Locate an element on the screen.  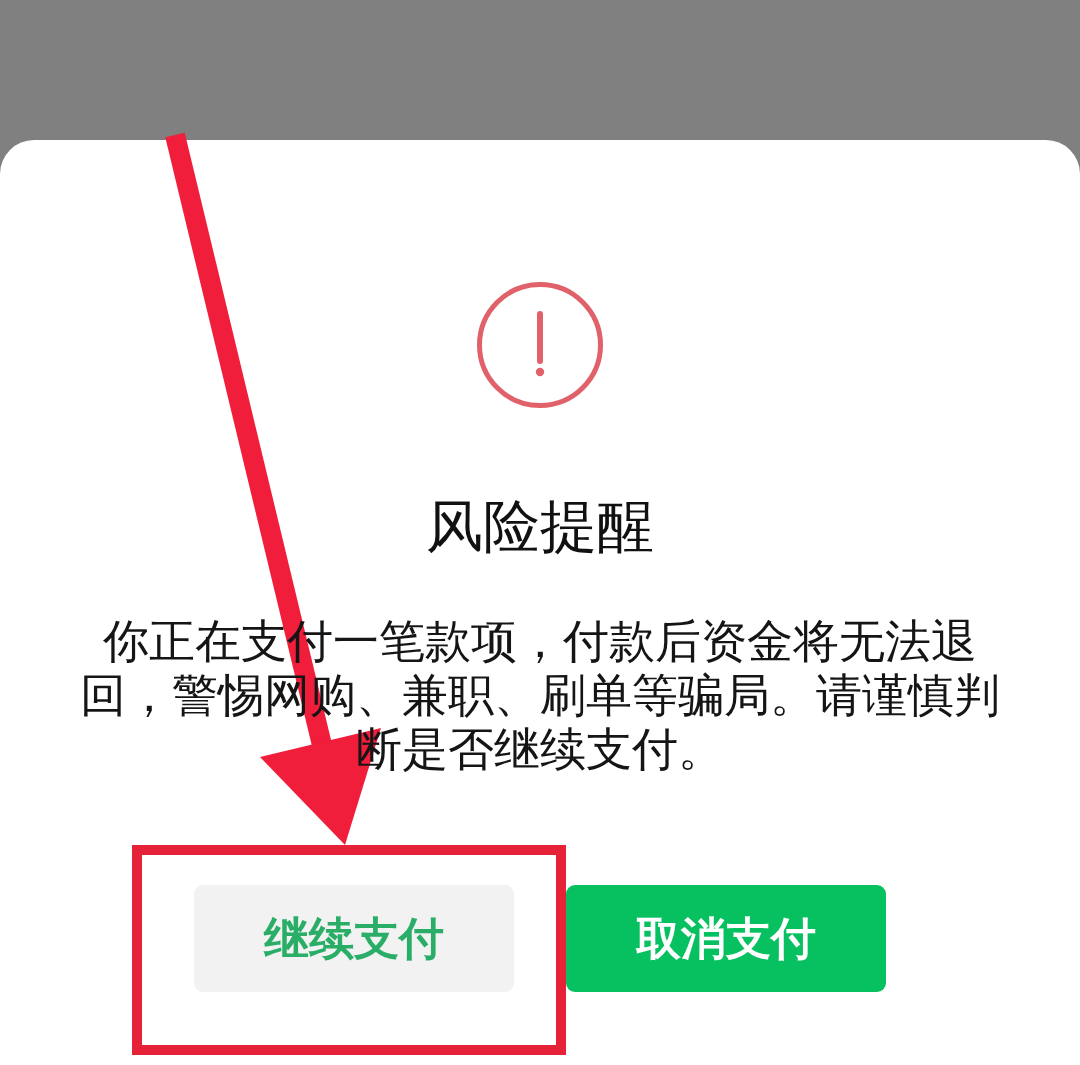
warning-icon is located at coordinates (540, 345).